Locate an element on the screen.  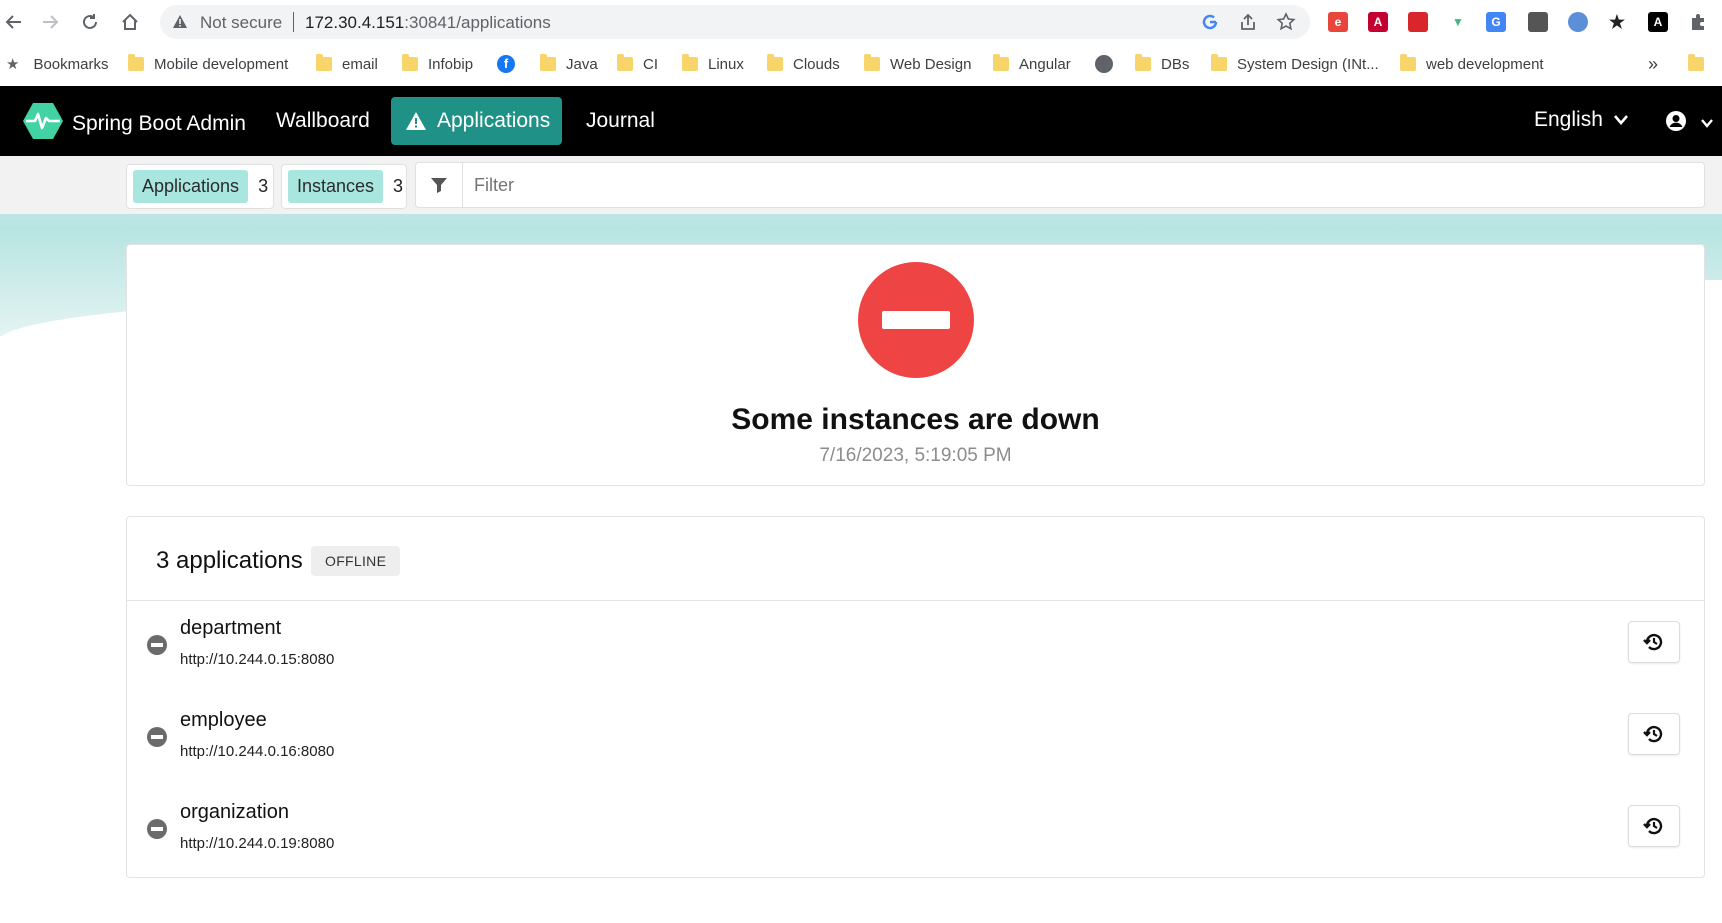
star-icon is located at coordinates (1287, 23).